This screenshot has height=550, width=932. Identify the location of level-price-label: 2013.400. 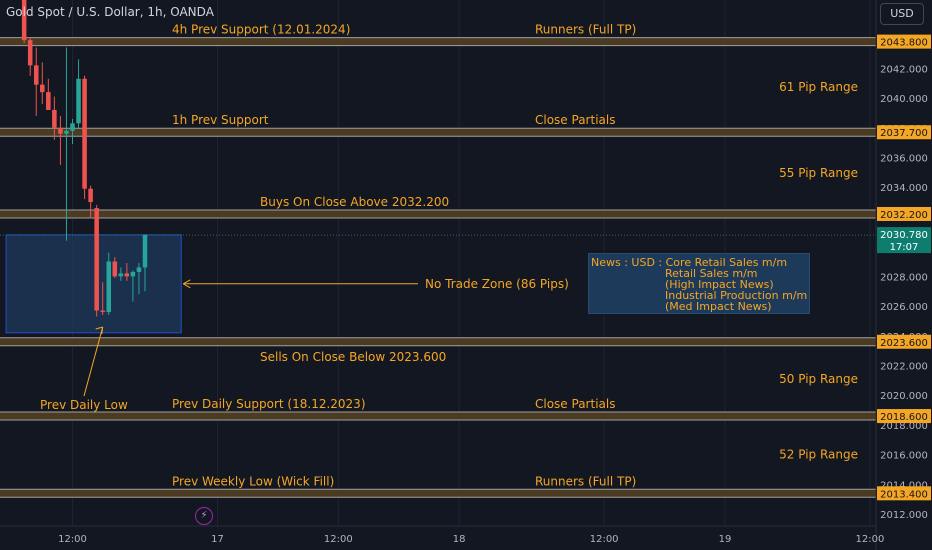
(904, 494).